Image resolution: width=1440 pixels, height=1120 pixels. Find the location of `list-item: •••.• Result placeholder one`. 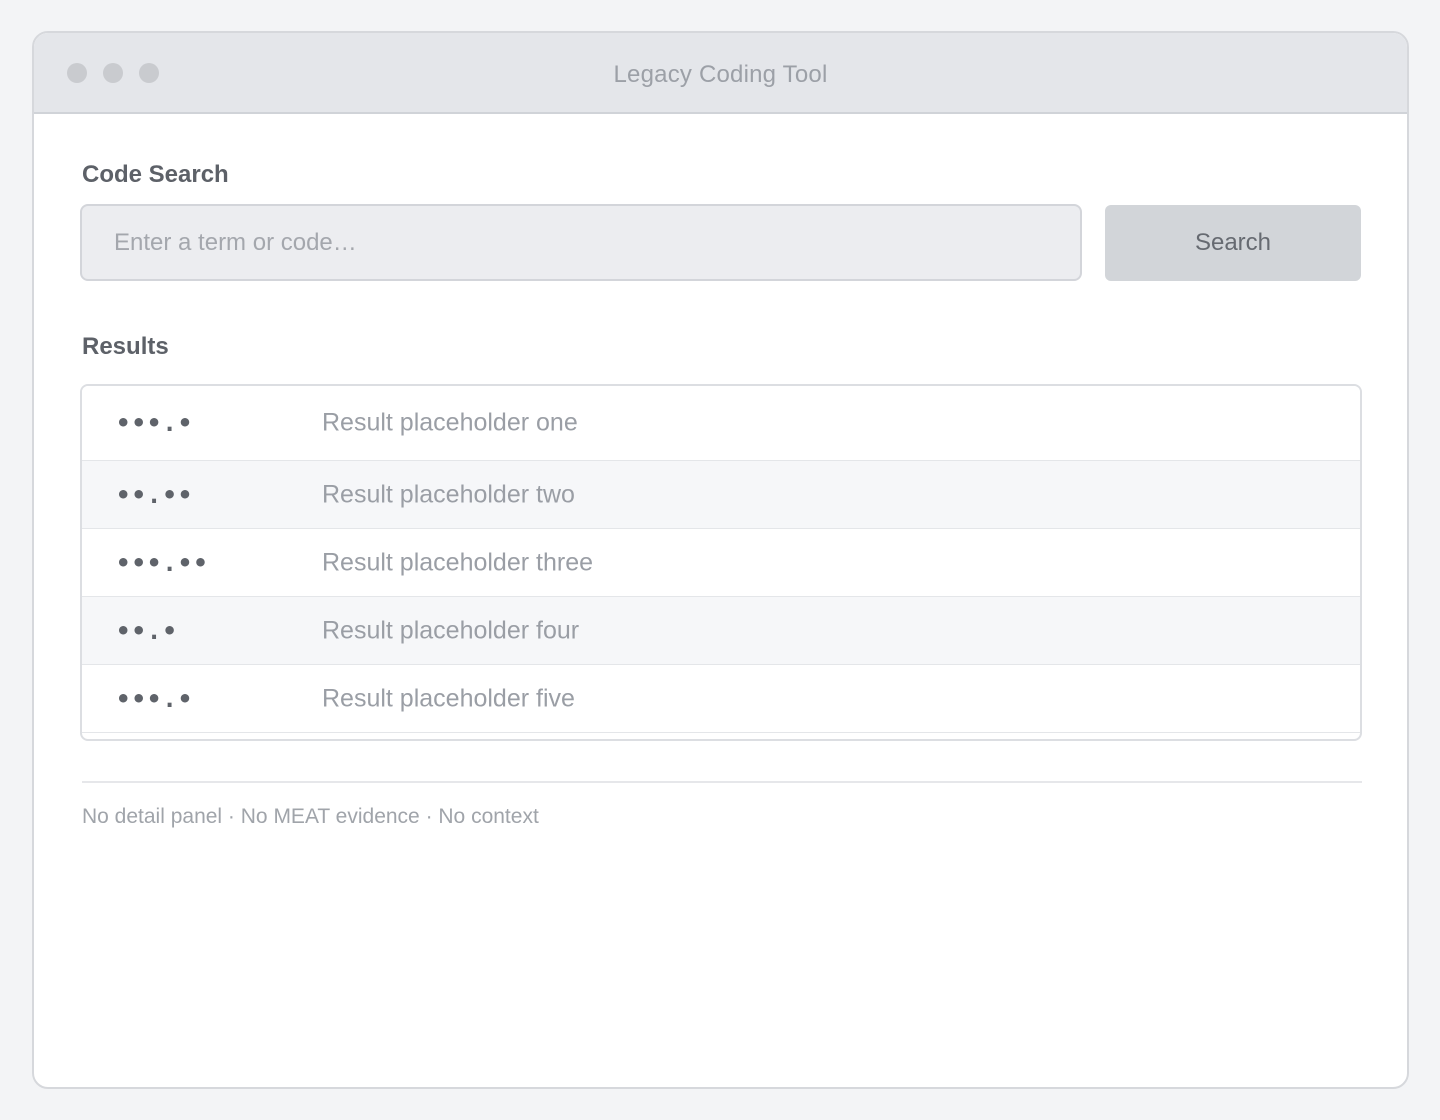

list-item: •••.• Result placeholder one is located at coordinates (721, 423).